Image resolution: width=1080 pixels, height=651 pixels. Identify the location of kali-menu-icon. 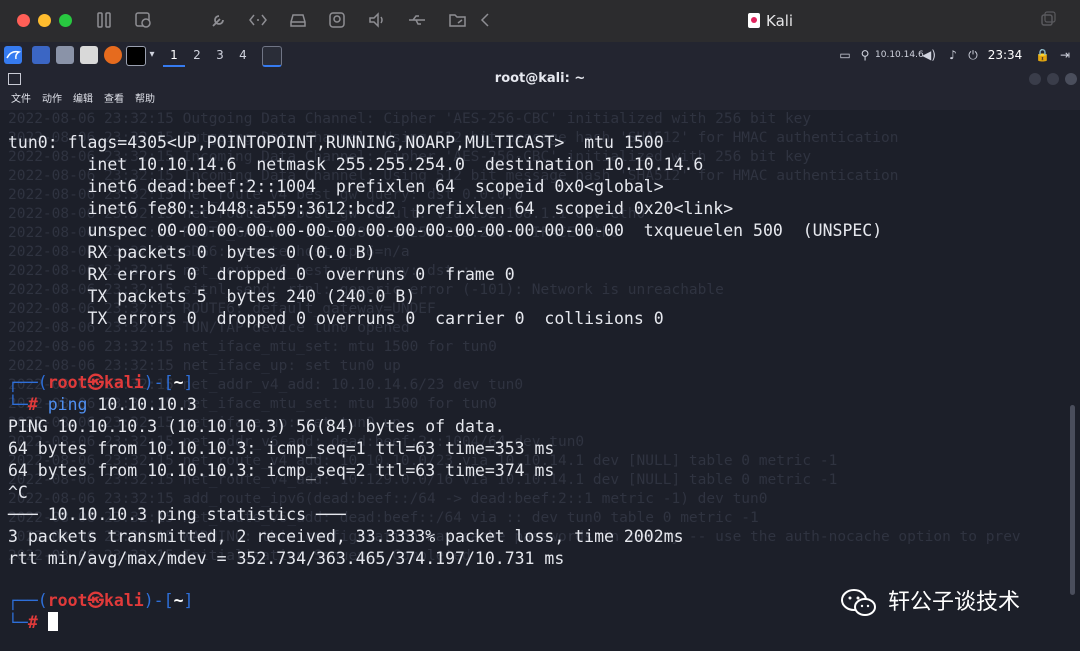
(13, 55).